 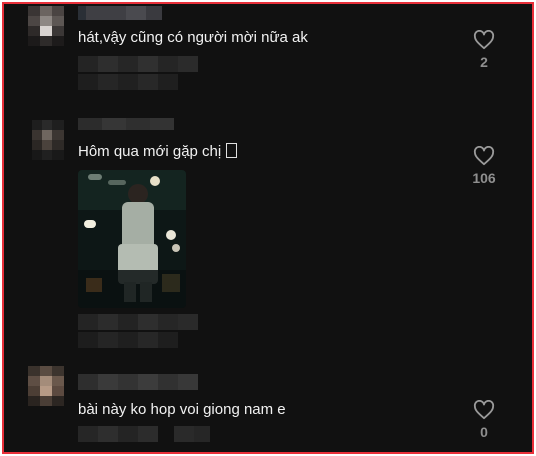 I want to click on comment-text: hát,vậy cũng có người mời nữa ak, so click(x=193, y=37).